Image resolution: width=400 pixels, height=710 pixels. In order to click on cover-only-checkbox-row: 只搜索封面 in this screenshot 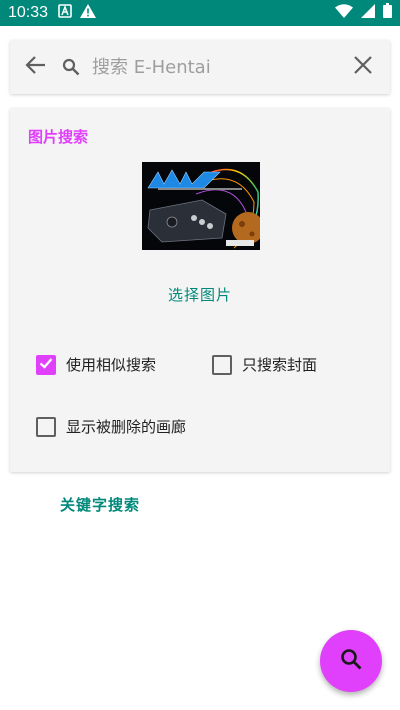, I will do `click(264, 364)`.